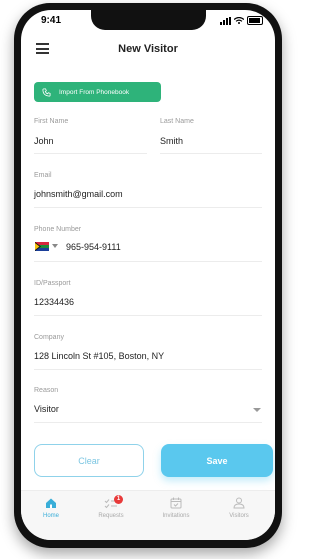  I want to click on battery-icon, so click(255, 20).